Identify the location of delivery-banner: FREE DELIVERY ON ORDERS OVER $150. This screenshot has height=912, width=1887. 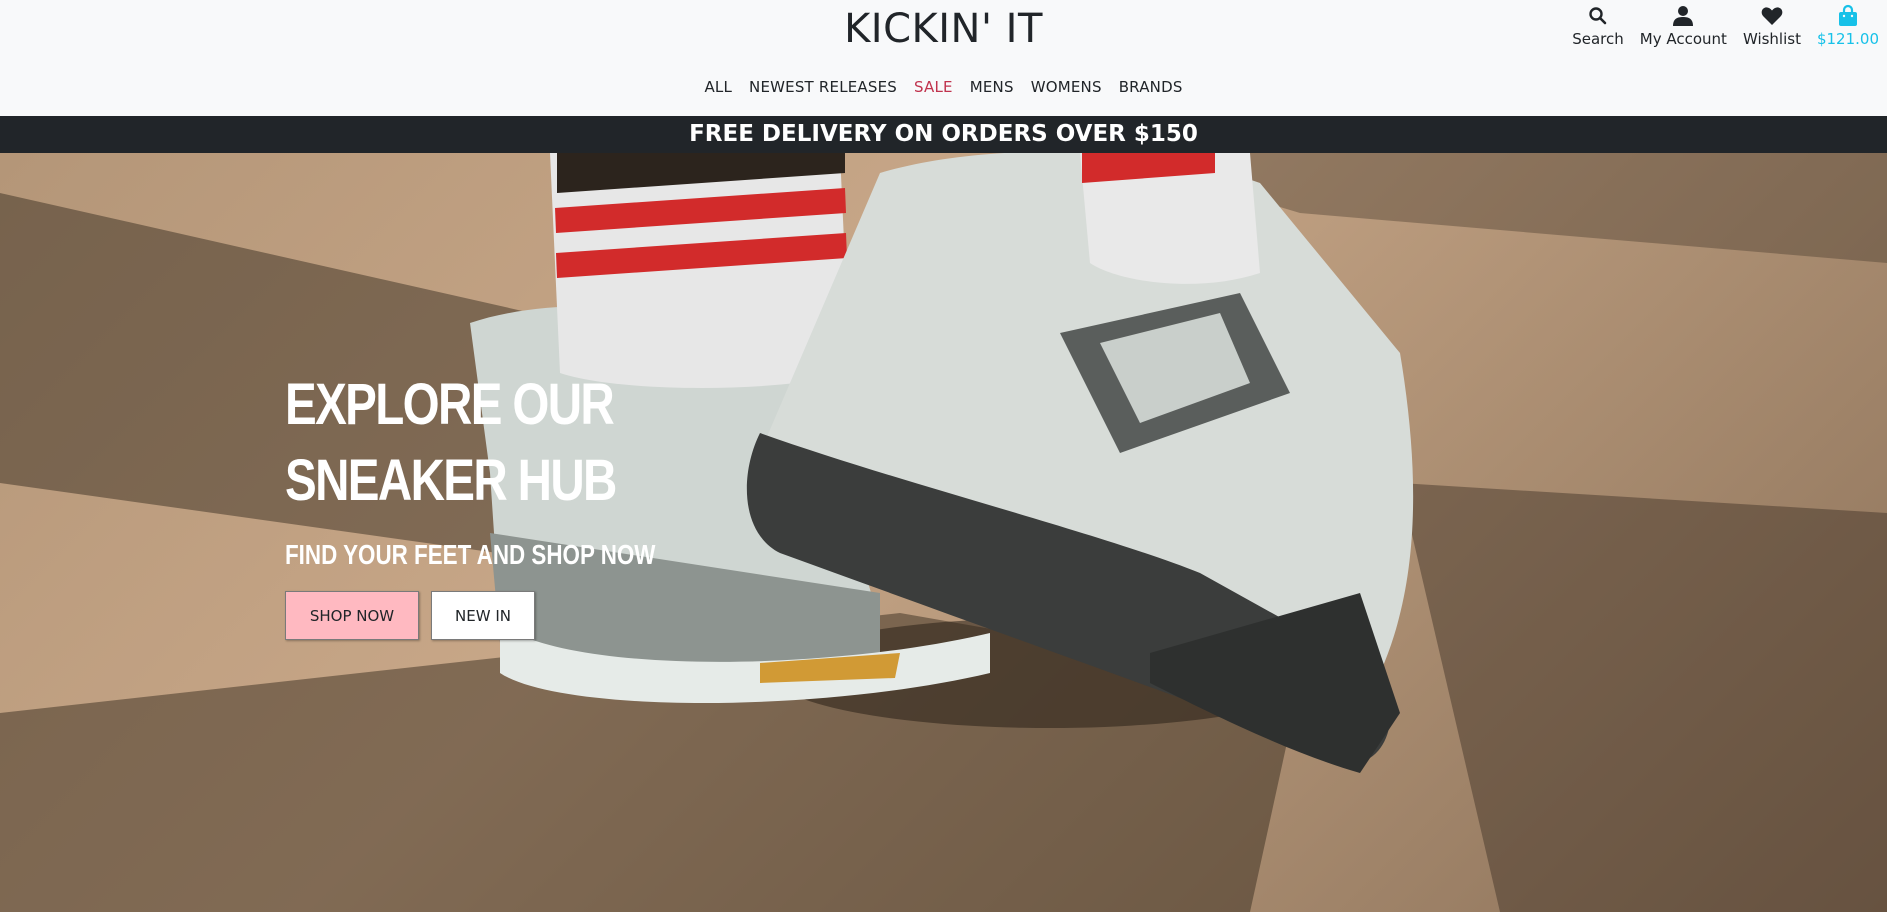
(943, 134).